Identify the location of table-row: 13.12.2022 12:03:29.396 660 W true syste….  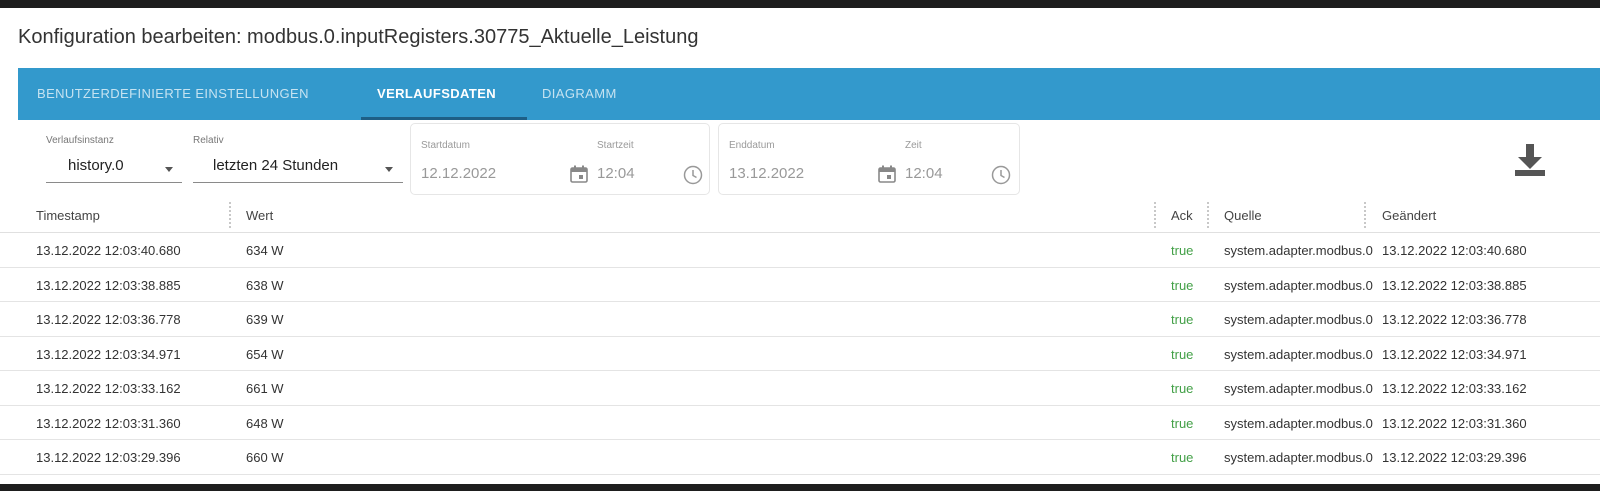
(800, 457).